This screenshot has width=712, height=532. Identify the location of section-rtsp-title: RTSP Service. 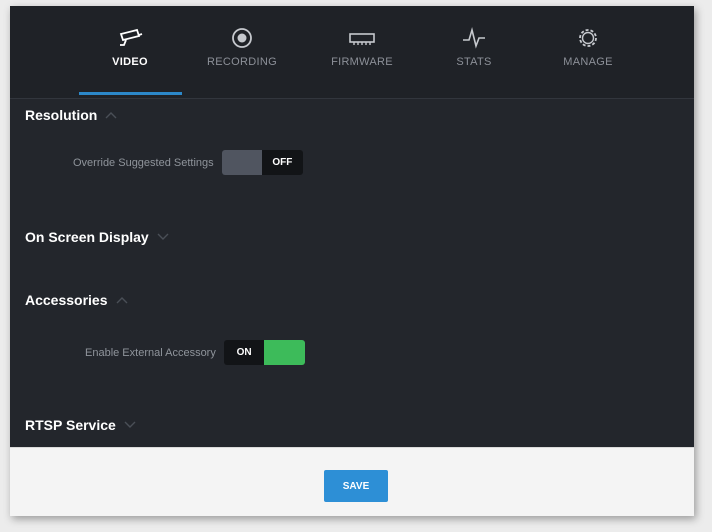
(70, 425).